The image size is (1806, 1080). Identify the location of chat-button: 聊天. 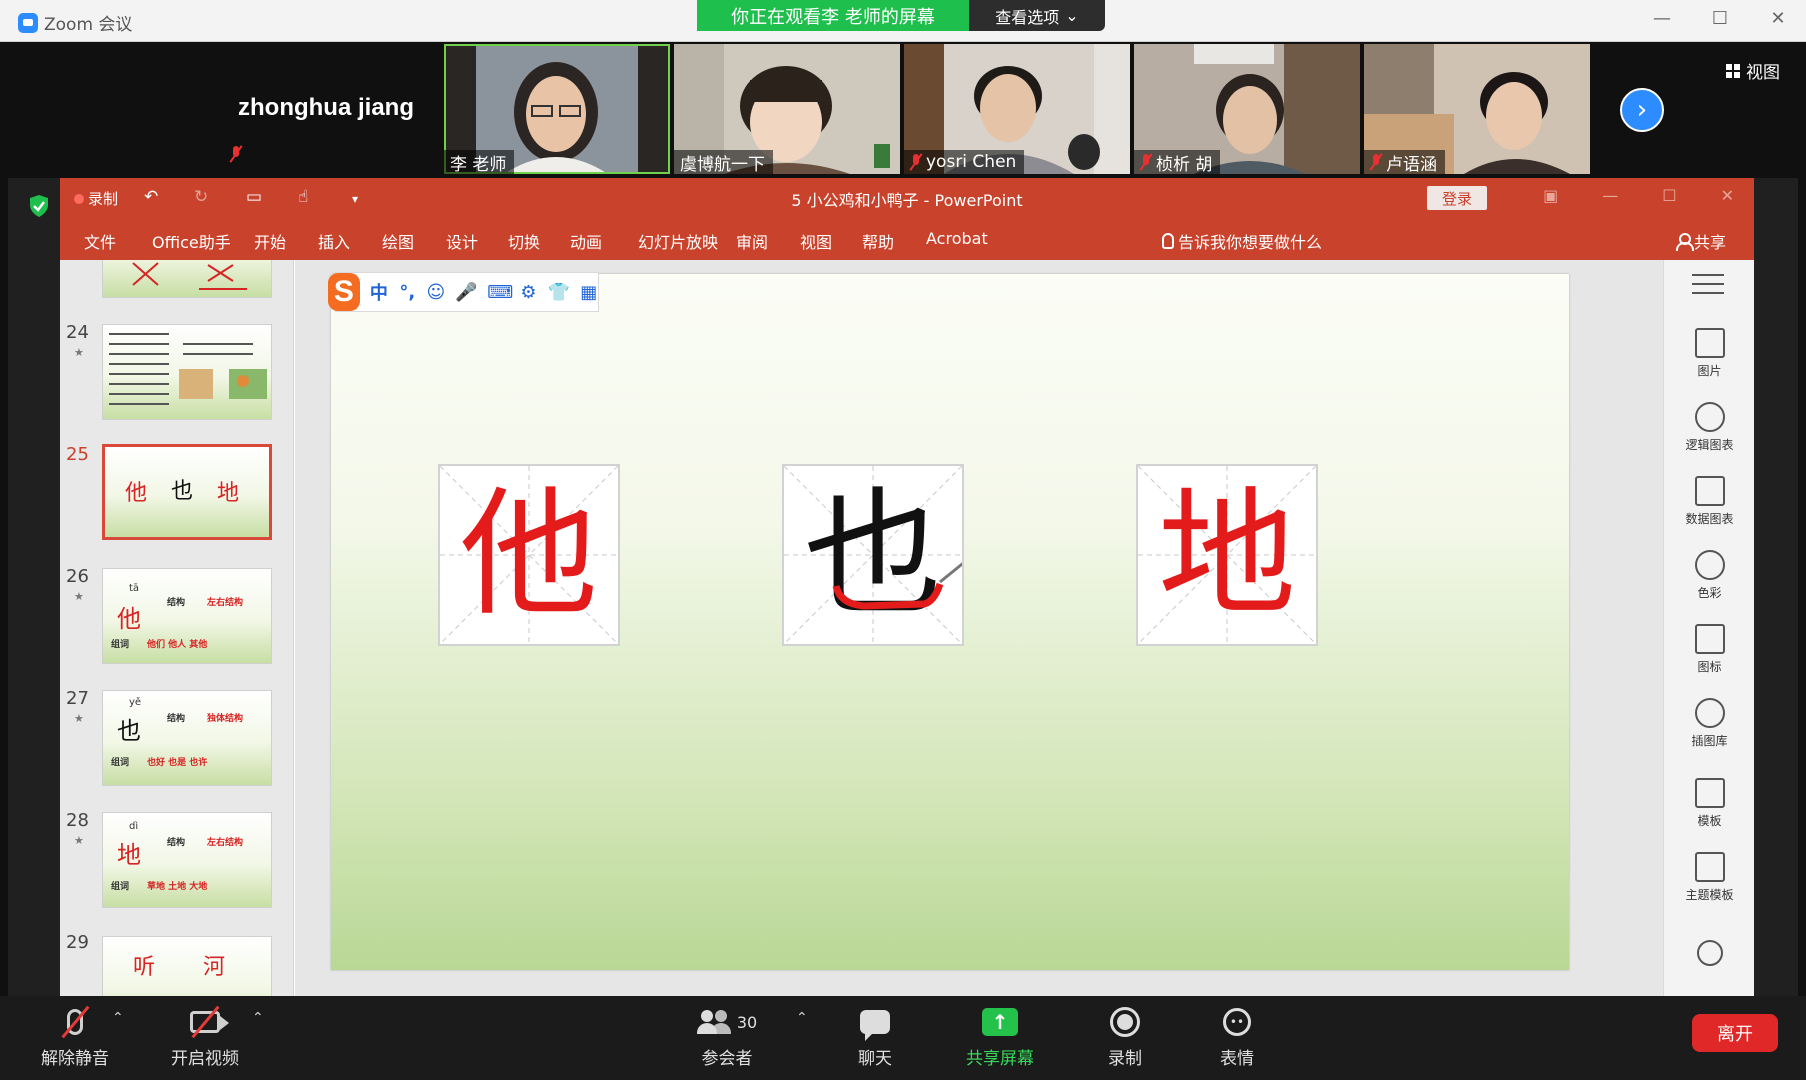
(875, 1036).